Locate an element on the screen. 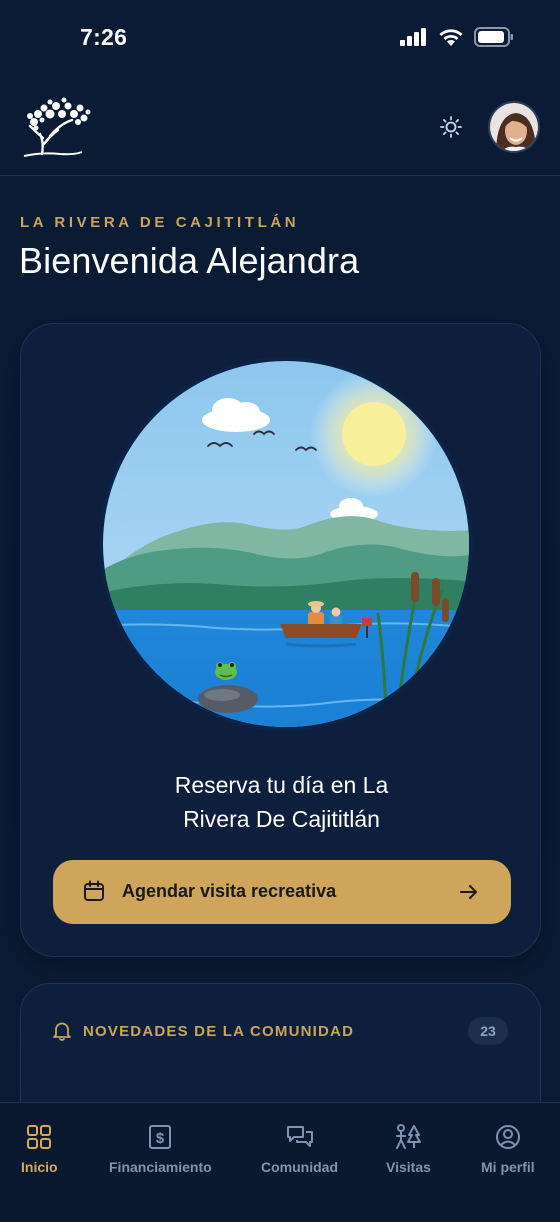 Image resolution: width=560 pixels, height=1222 pixels. wifi-icon is located at coordinates (451, 37).